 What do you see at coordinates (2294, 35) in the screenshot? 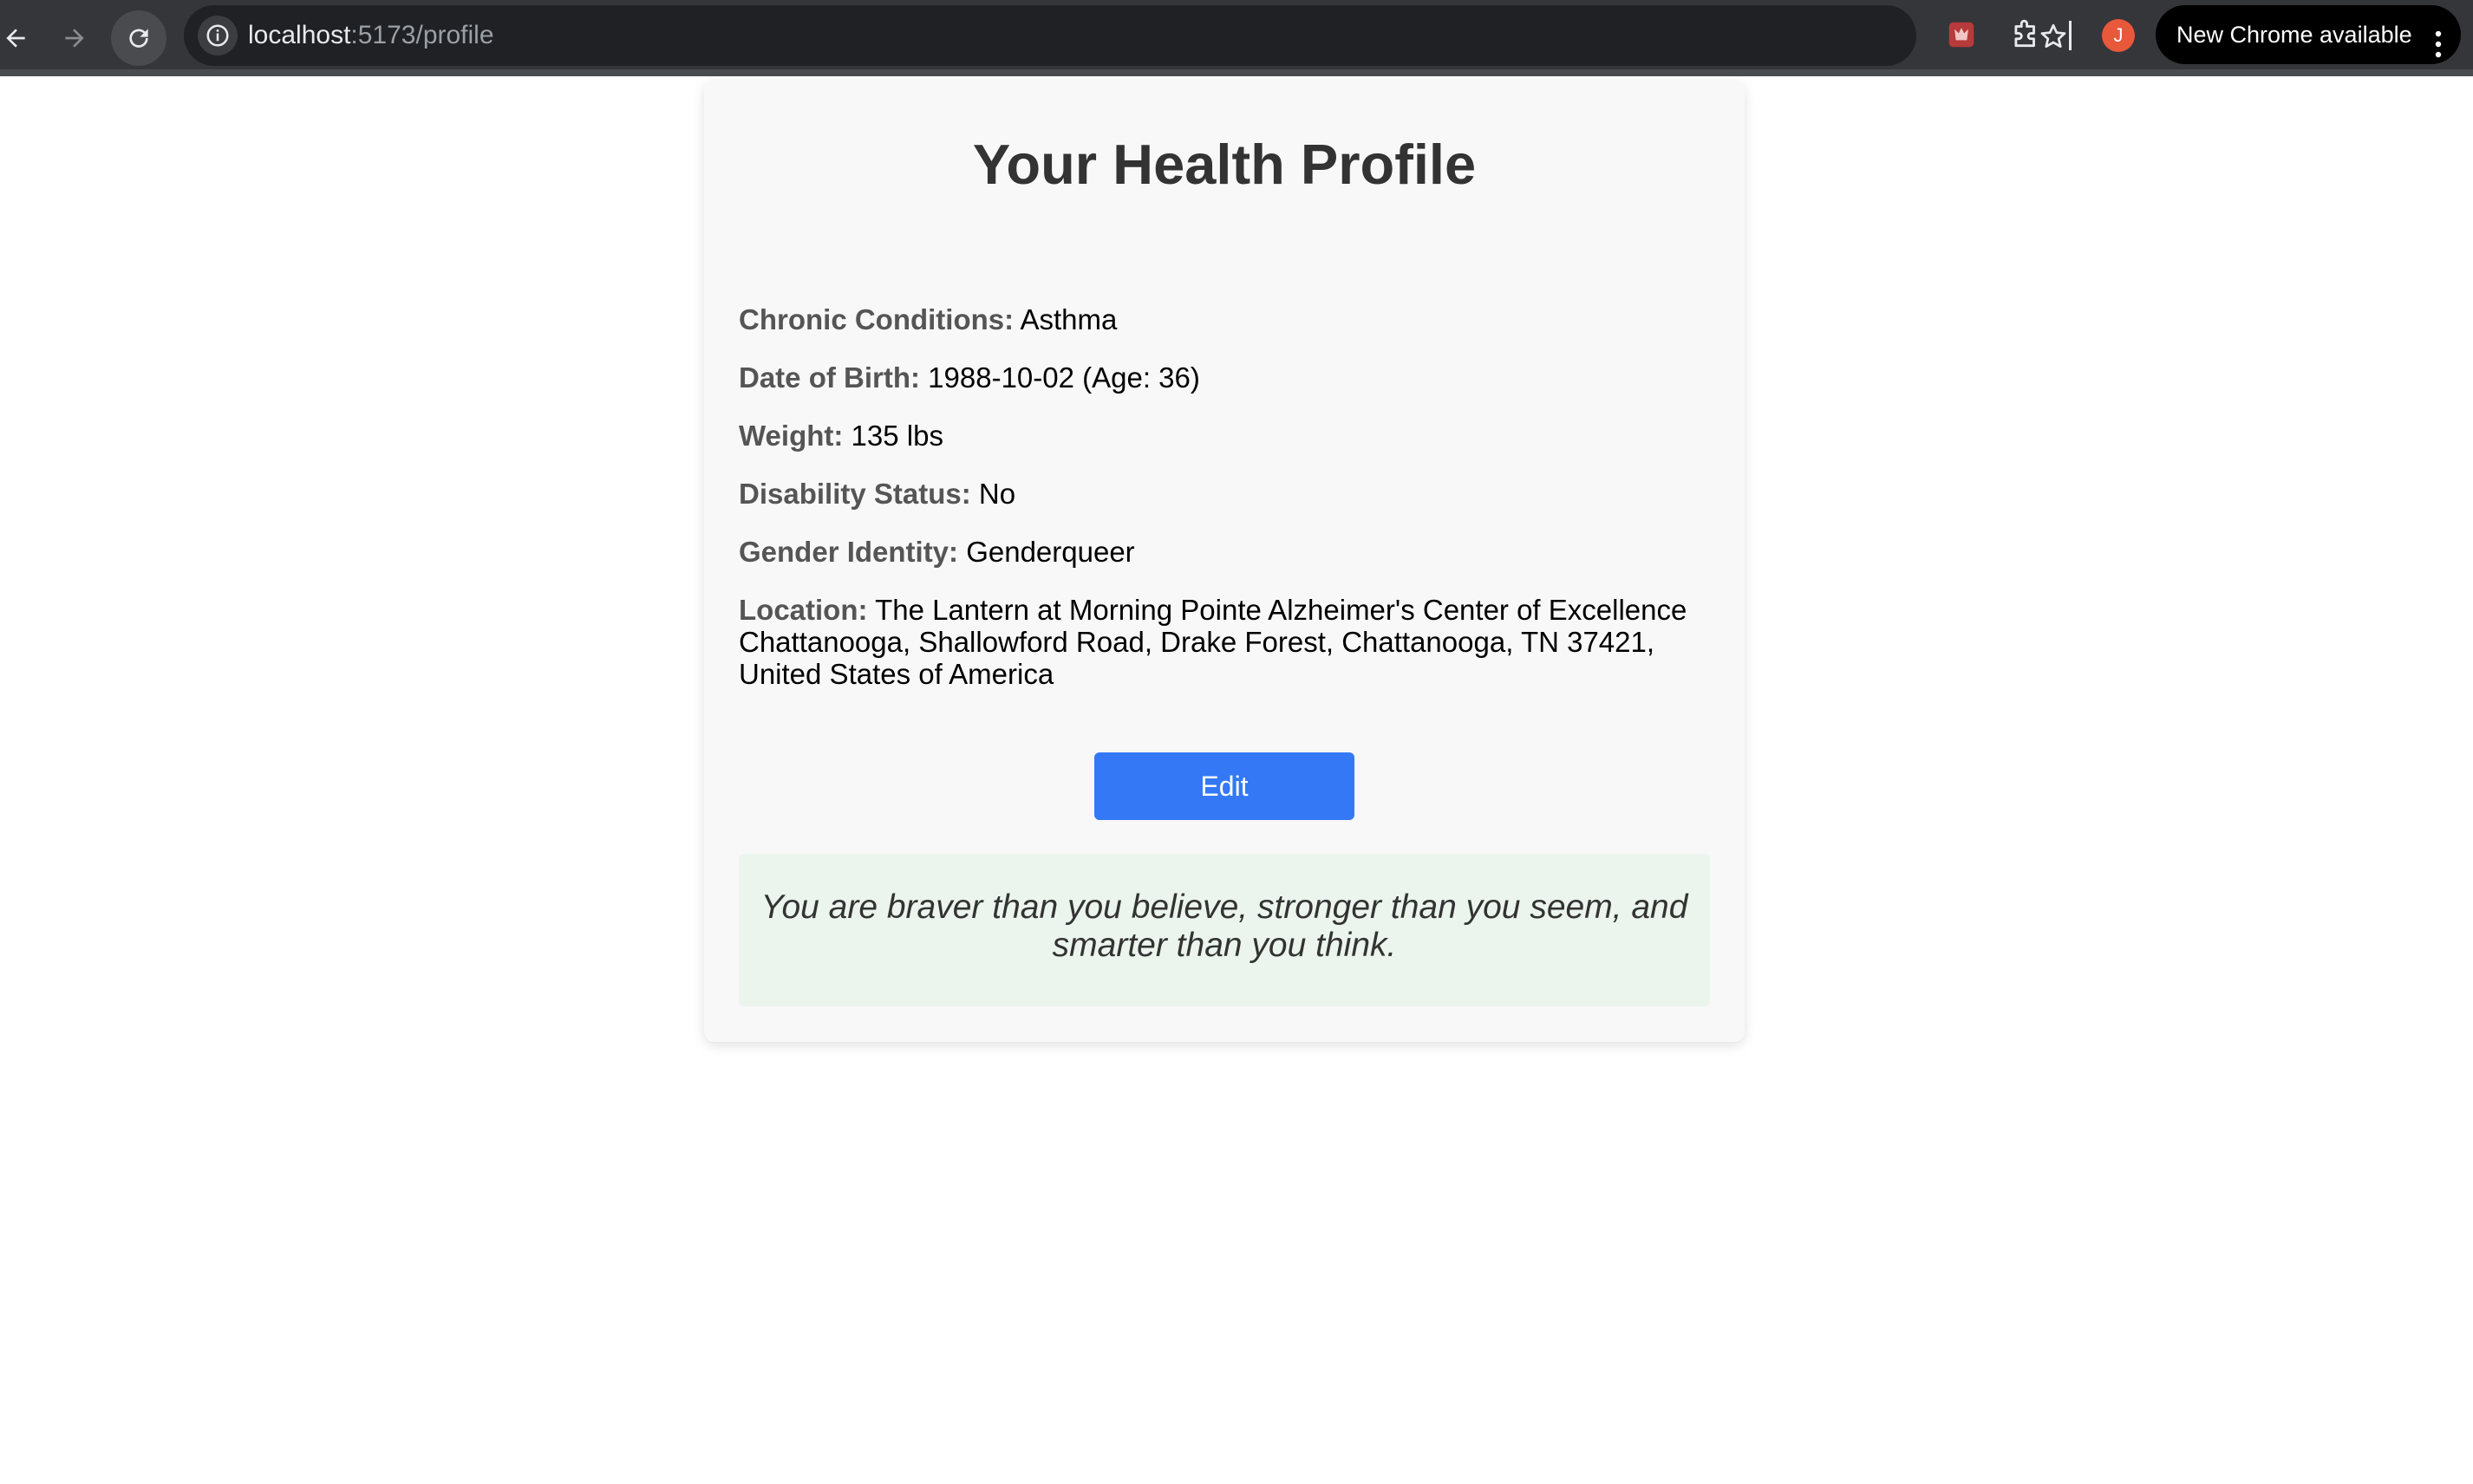
I see `update-chrome-label: New Chrome available` at bounding box center [2294, 35].